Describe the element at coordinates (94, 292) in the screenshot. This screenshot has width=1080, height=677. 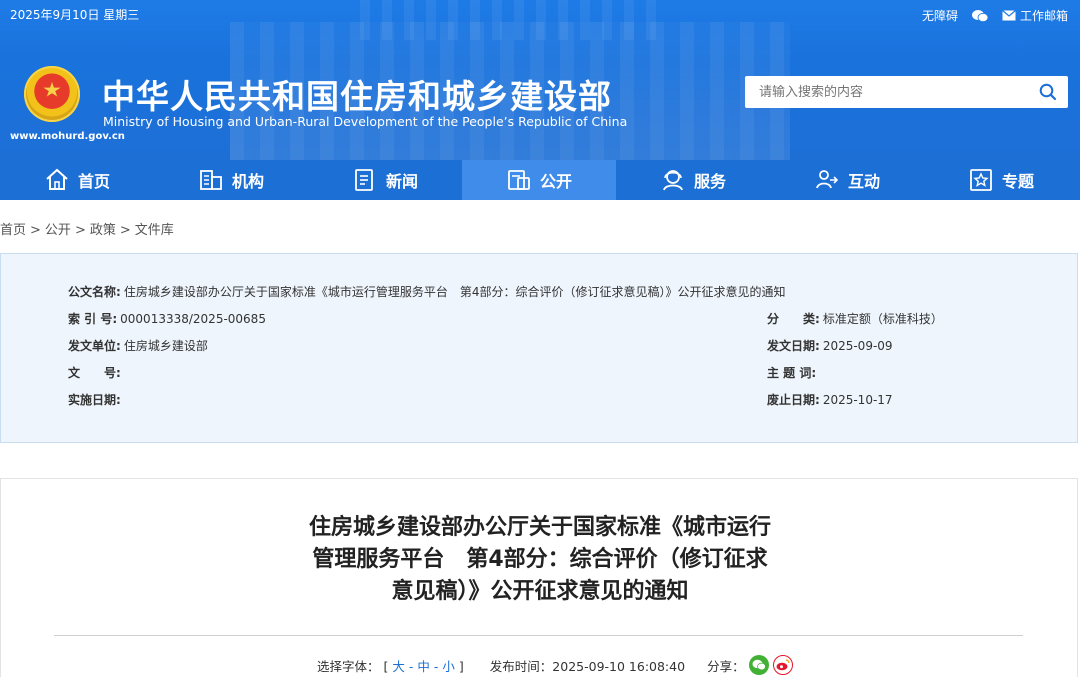
I see `meta-label: 公文名称:` at that location.